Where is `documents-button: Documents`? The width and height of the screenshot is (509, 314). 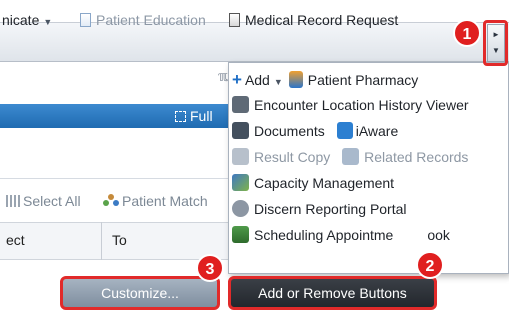 documents-button: Documents is located at coordinates (278, 130).